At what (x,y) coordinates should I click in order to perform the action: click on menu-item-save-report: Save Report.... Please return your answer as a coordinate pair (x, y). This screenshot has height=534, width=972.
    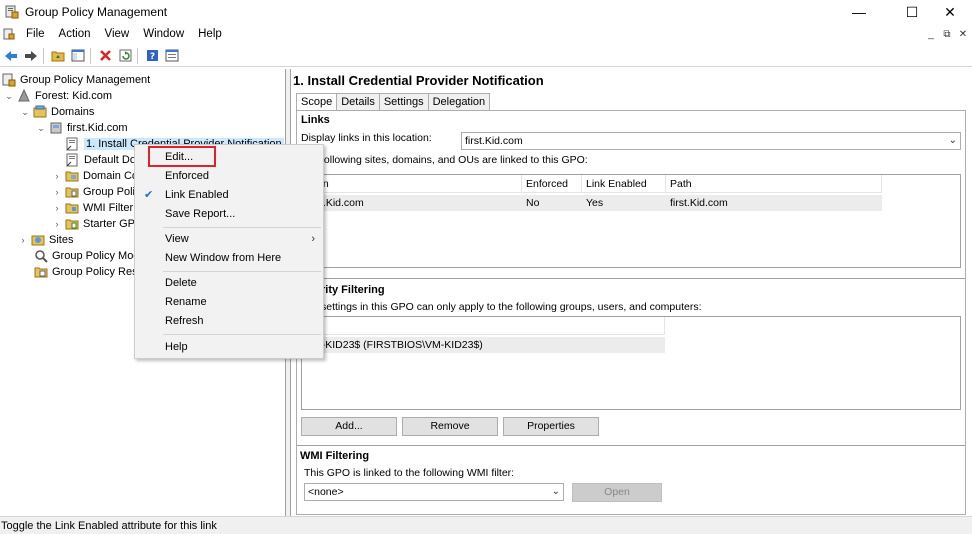
    Looking at the image, I should click on (229, 214).